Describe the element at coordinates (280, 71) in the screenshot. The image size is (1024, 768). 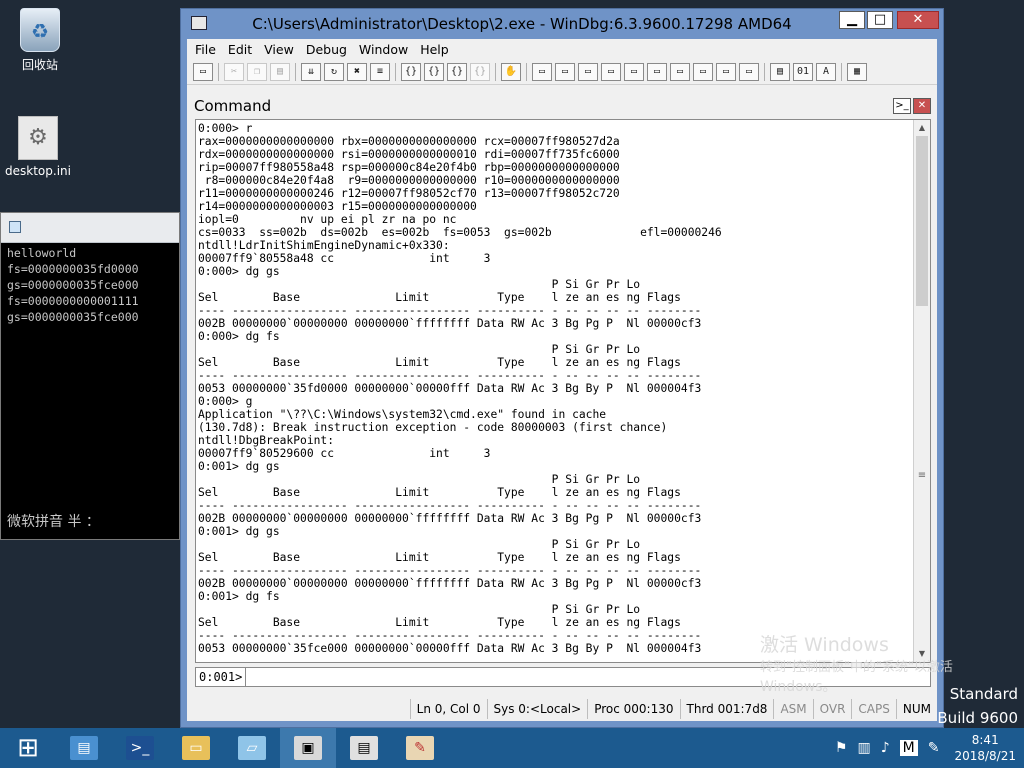
I see `paste-icon: ▤` at that location.